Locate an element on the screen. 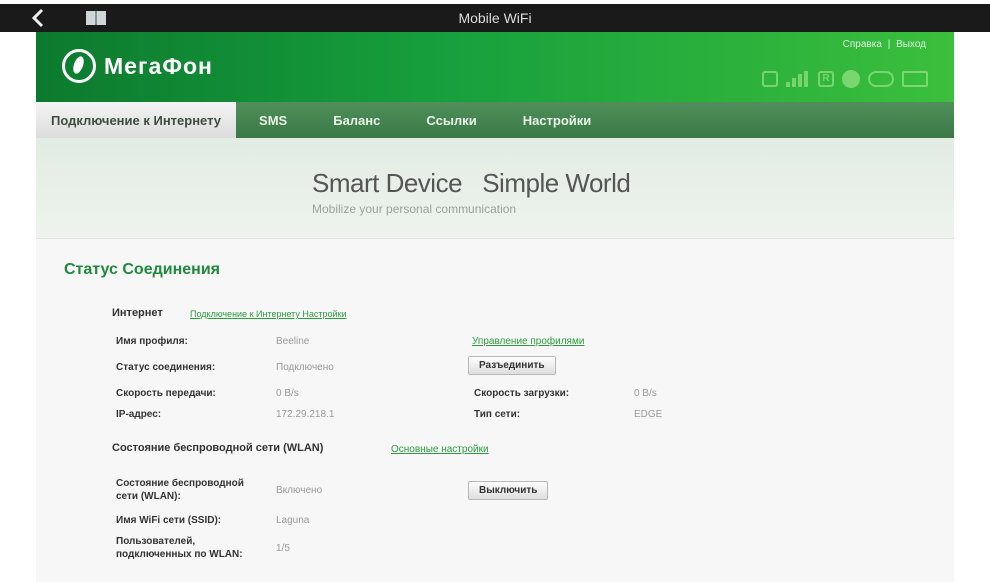 This screenshot has height=582, width=990. wifi-icon is located at coordinates (881, 79).